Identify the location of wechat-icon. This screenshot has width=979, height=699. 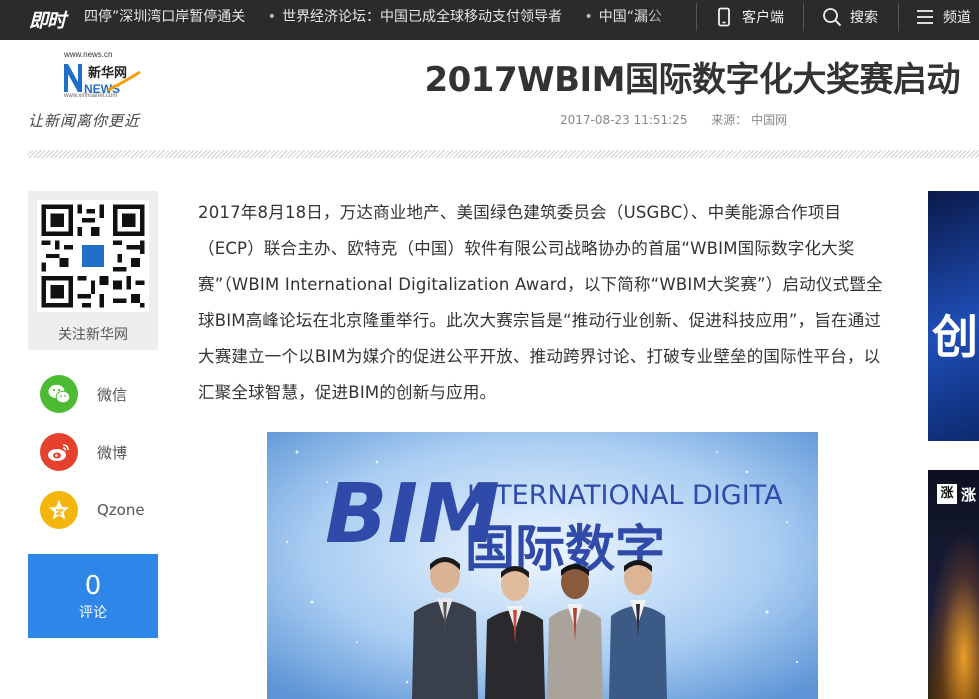
(59, 394).